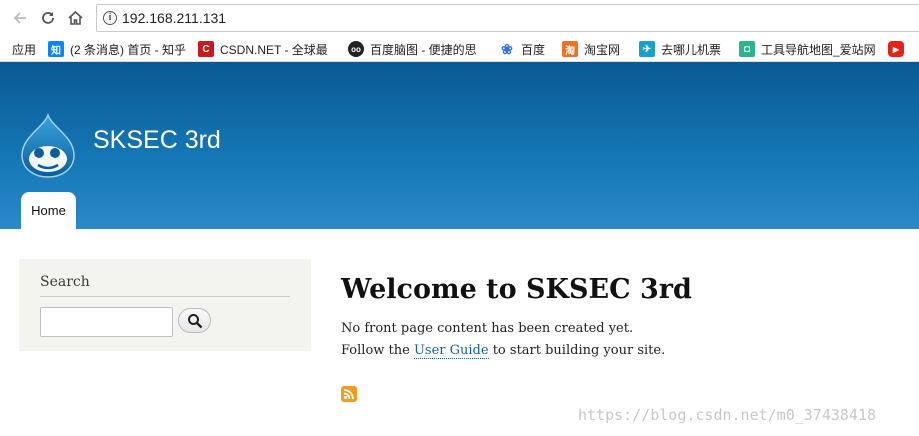  What do you see at coordinates (691, 49) in the screenshot?
I see `bookmark-label: 去哪儿机票` at bounding box center [691, 49].